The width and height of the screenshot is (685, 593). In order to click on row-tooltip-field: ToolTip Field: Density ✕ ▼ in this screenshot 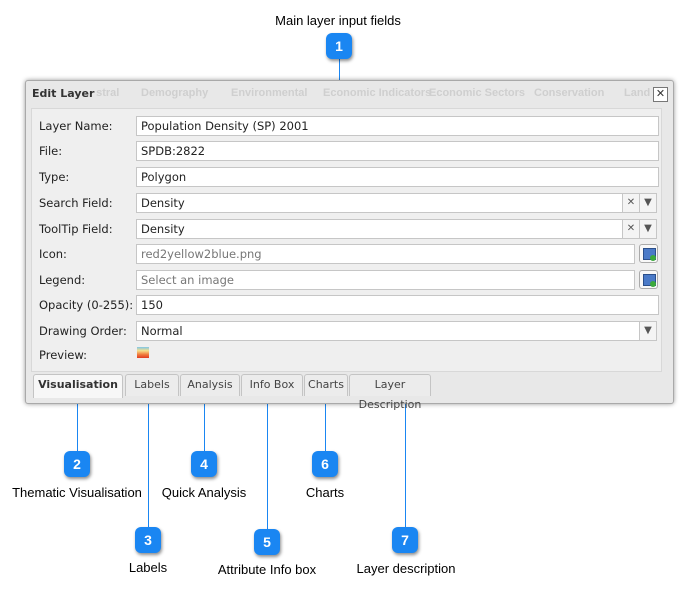, I will do `click(346, 229)`.